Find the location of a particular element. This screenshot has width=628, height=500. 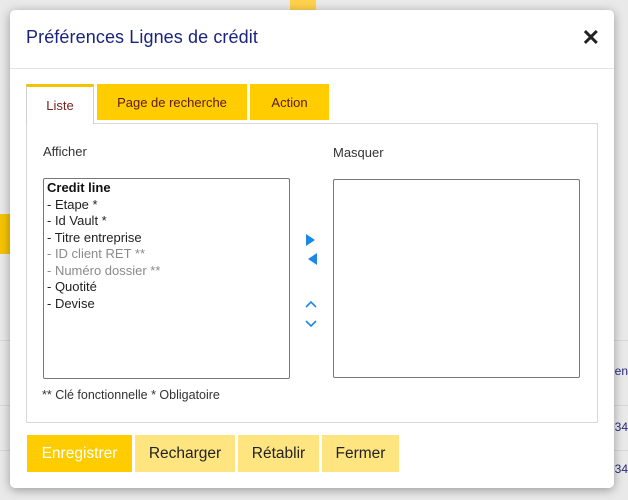

background-text: ien is located at coordinates (619, 371).